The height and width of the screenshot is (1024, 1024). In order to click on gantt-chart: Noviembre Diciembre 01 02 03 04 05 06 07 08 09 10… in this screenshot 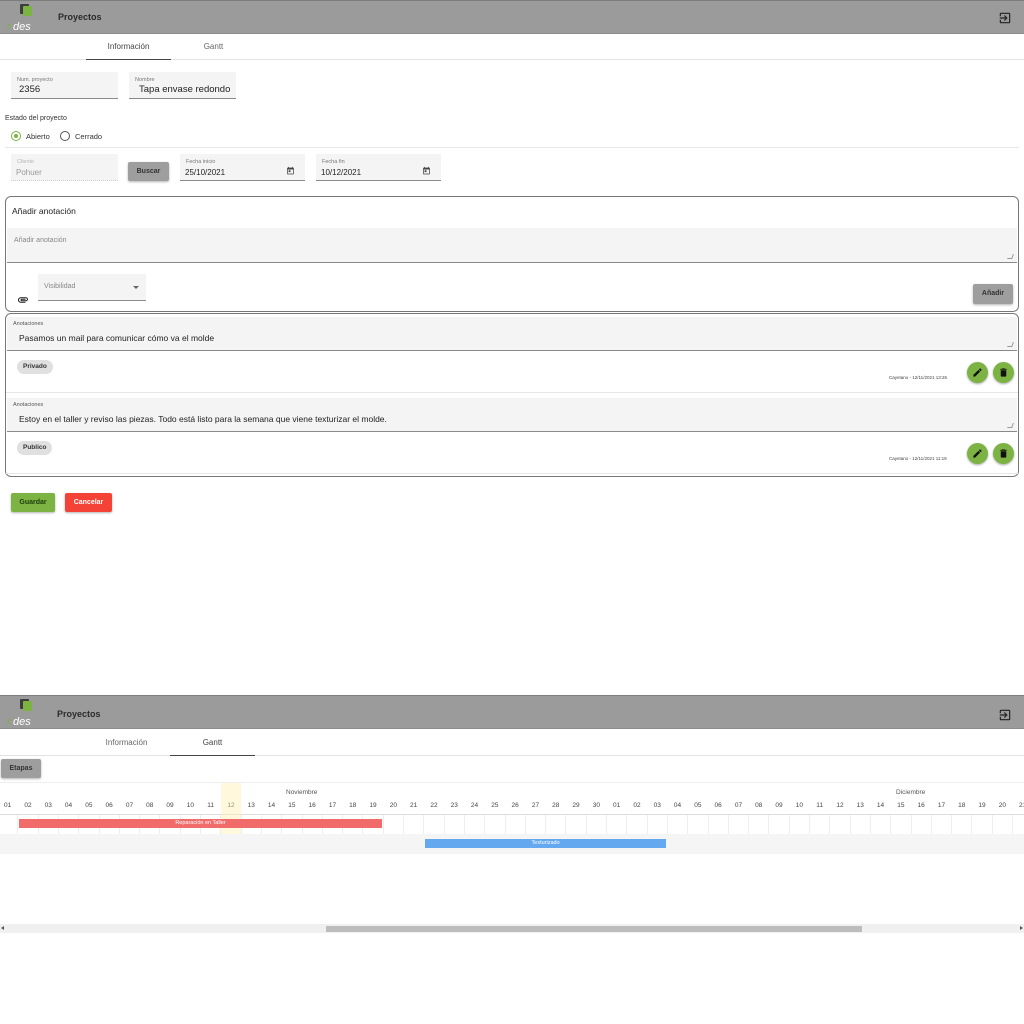, I will do `click(512, 818)`.